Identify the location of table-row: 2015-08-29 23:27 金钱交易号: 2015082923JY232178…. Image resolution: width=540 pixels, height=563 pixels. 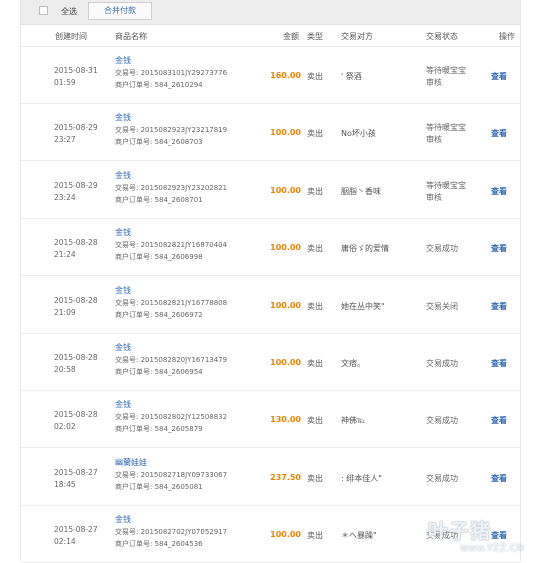
(270, 133).